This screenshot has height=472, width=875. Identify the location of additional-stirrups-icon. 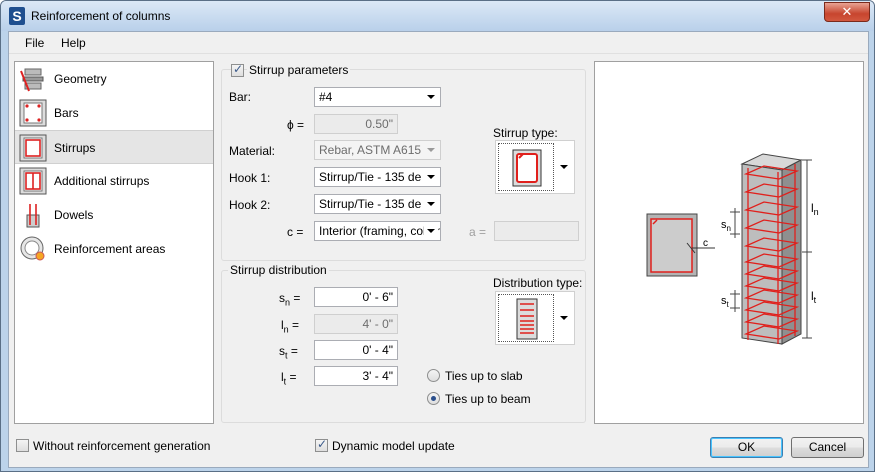
(33, 181).